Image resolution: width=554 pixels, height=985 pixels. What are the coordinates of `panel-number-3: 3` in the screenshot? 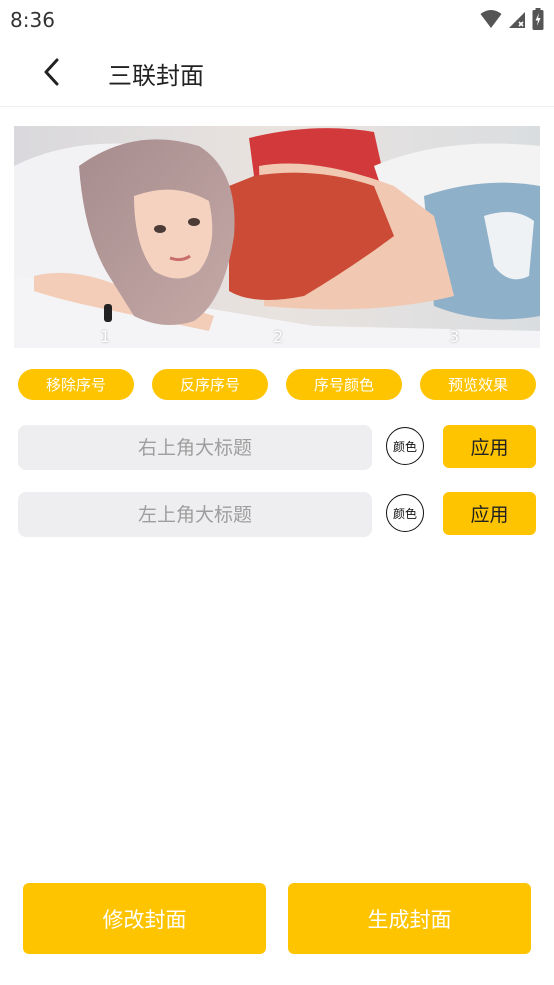 It's located at (454, 336).